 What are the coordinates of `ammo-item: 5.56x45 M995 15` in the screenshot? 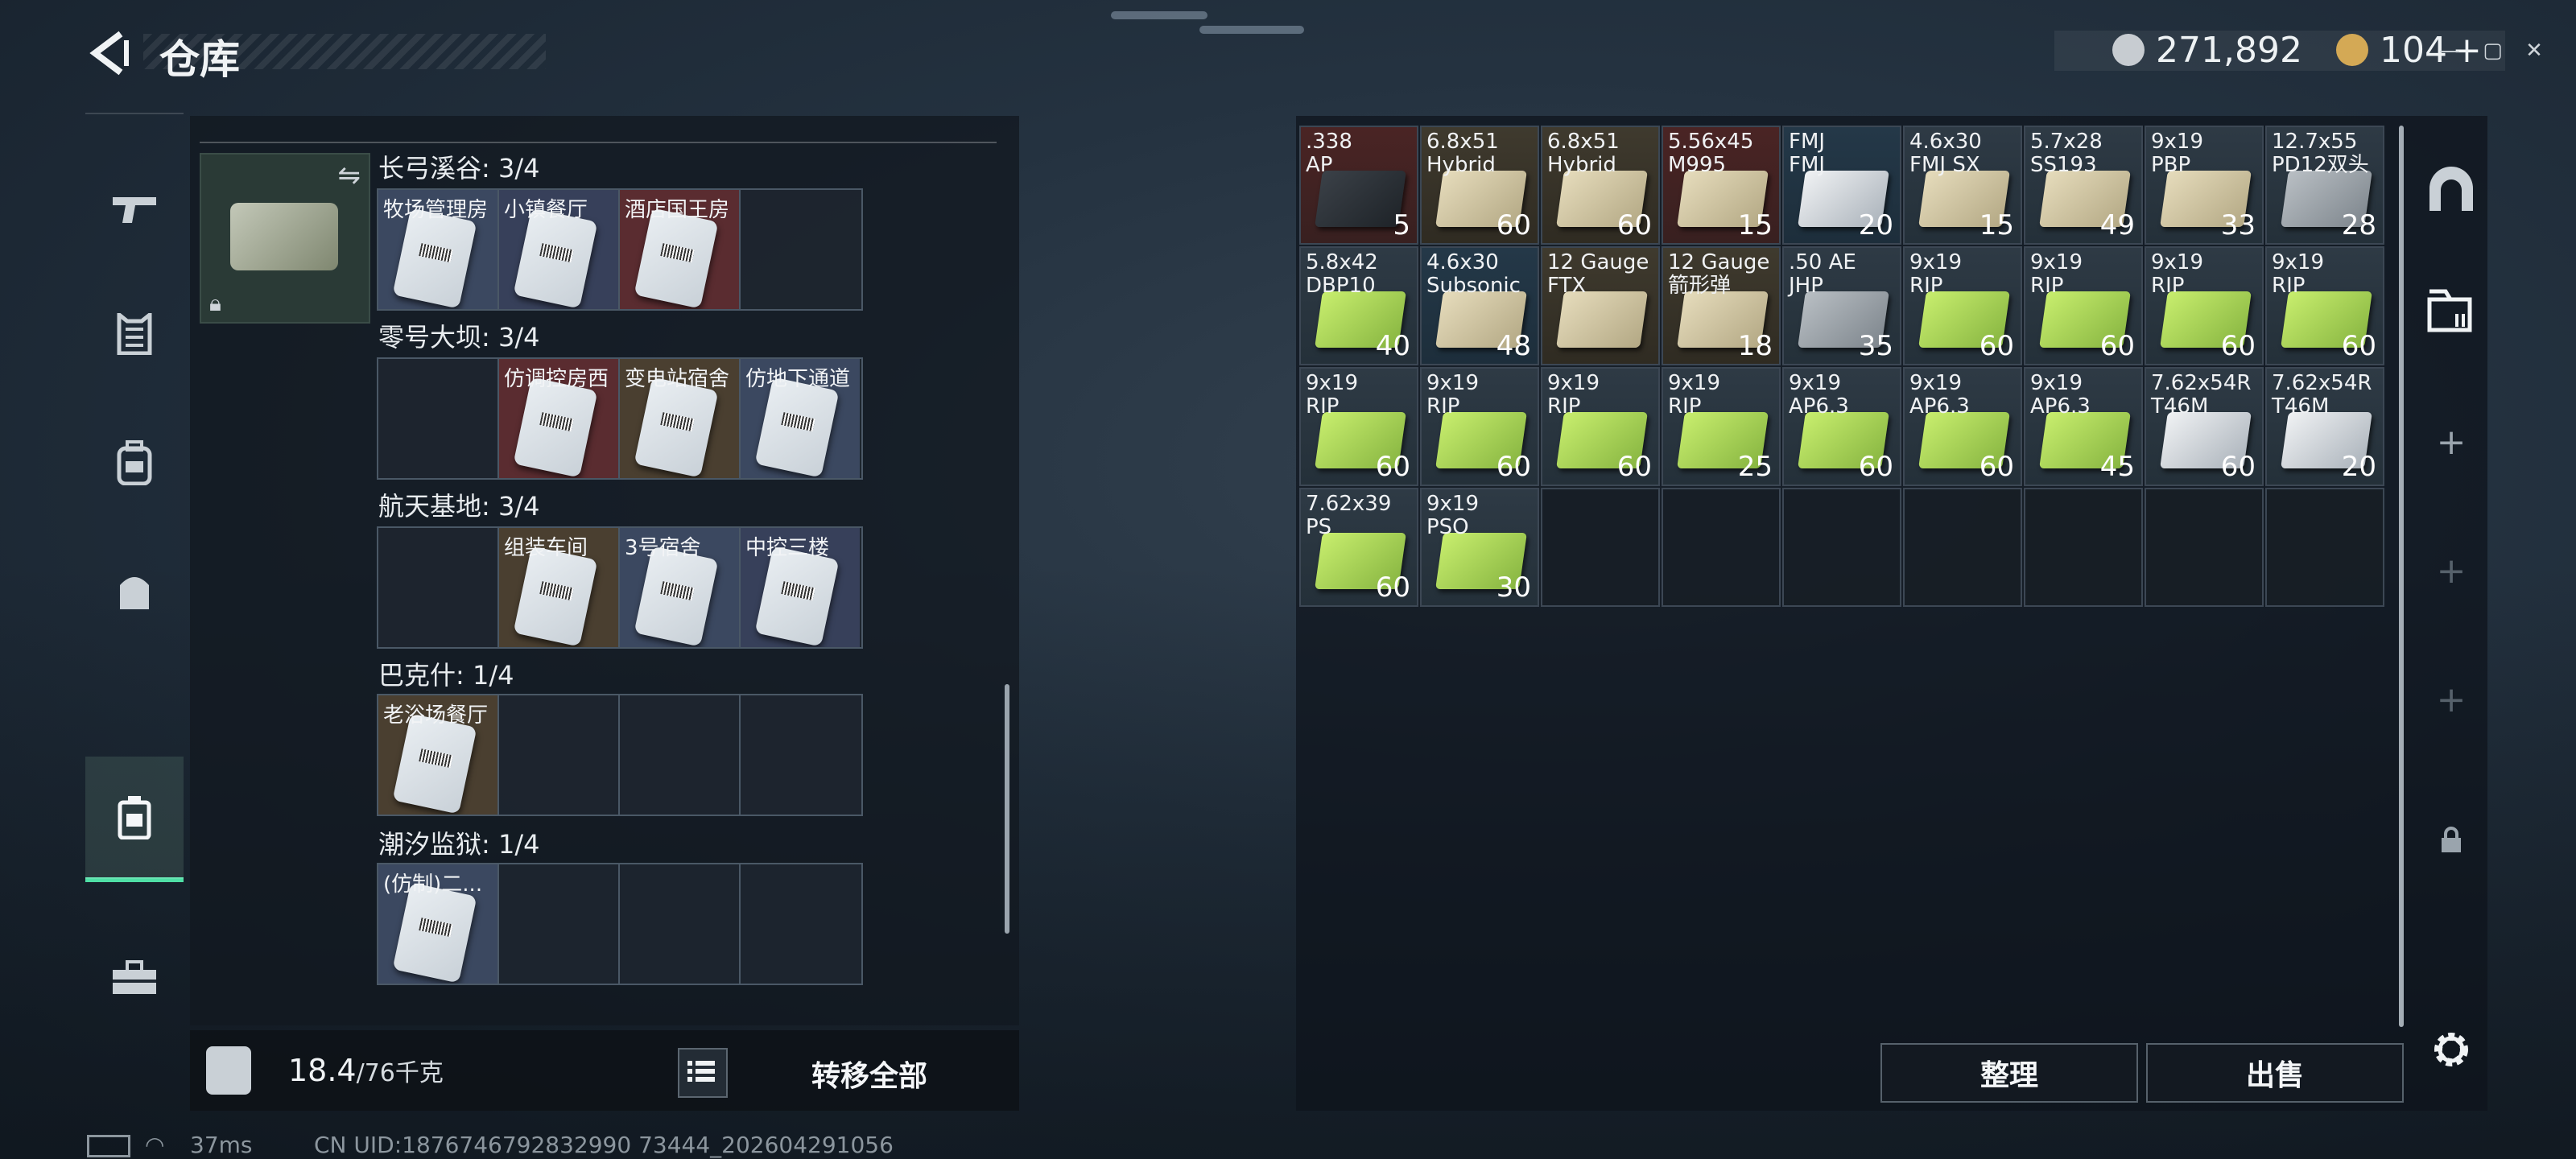 It's located at (1721, 185).